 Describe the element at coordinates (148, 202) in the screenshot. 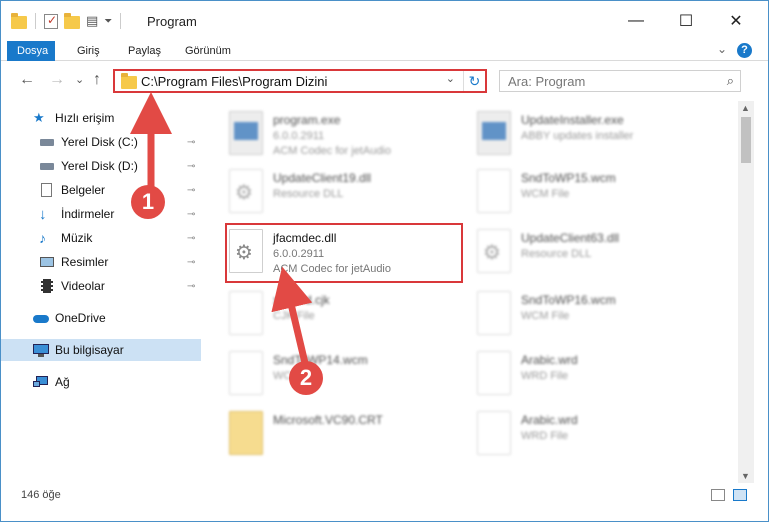

I see `step-1-badge: 1` at that location.